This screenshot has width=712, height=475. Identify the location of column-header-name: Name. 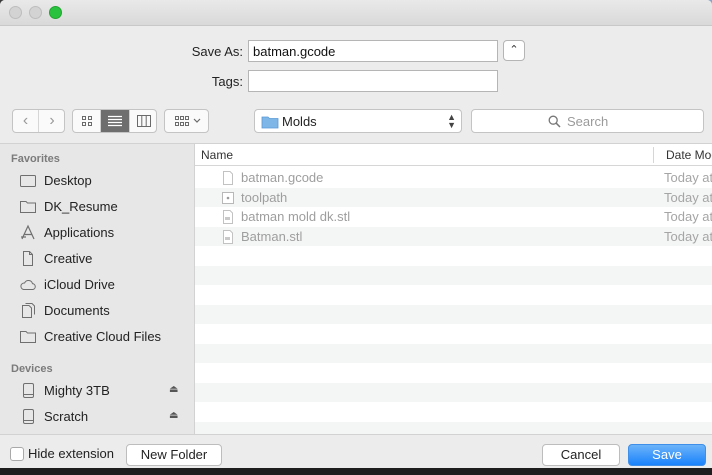
(217, 155).